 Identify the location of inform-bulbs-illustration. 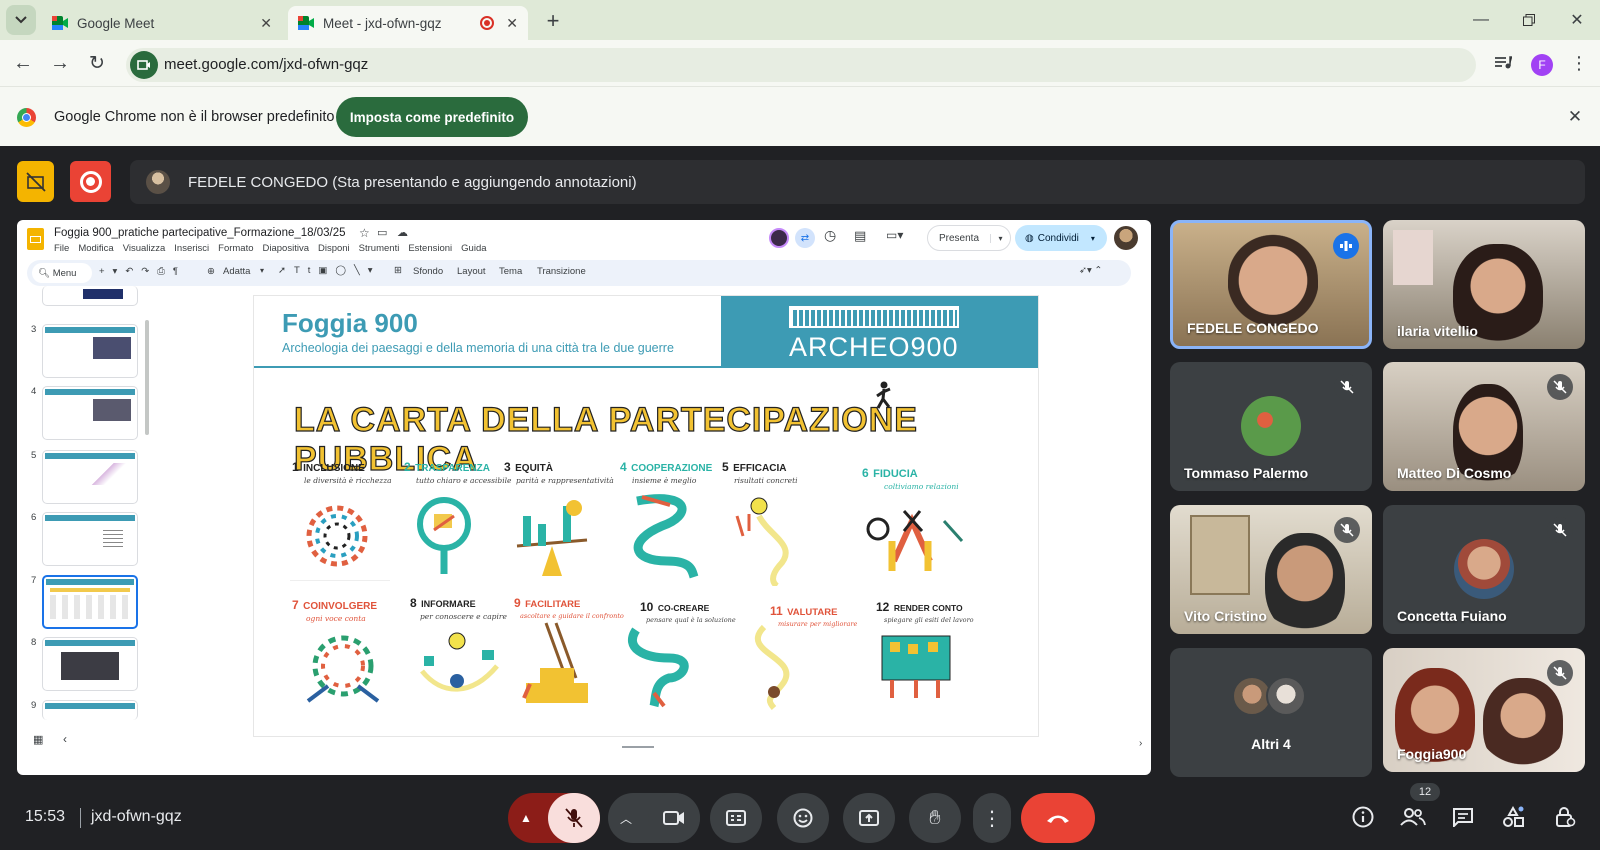
(459, 662).